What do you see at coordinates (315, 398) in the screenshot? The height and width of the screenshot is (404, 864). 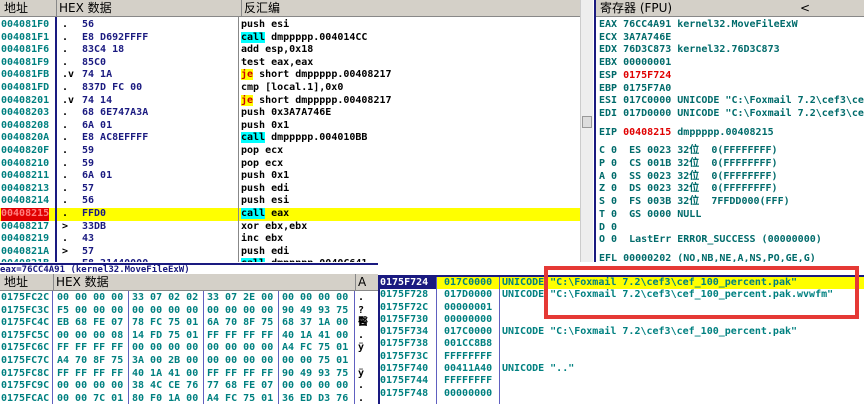 I see `dump-bytes: 36 ED D3 76` at bounding box center [315, 398].